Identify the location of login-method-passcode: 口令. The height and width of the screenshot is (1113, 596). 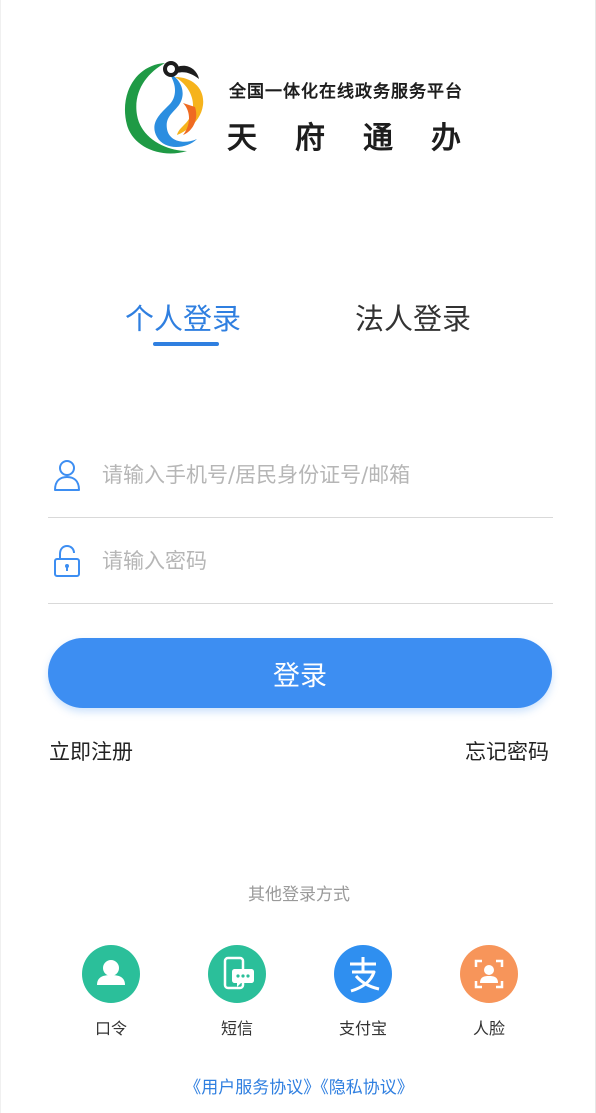
(111, 992).